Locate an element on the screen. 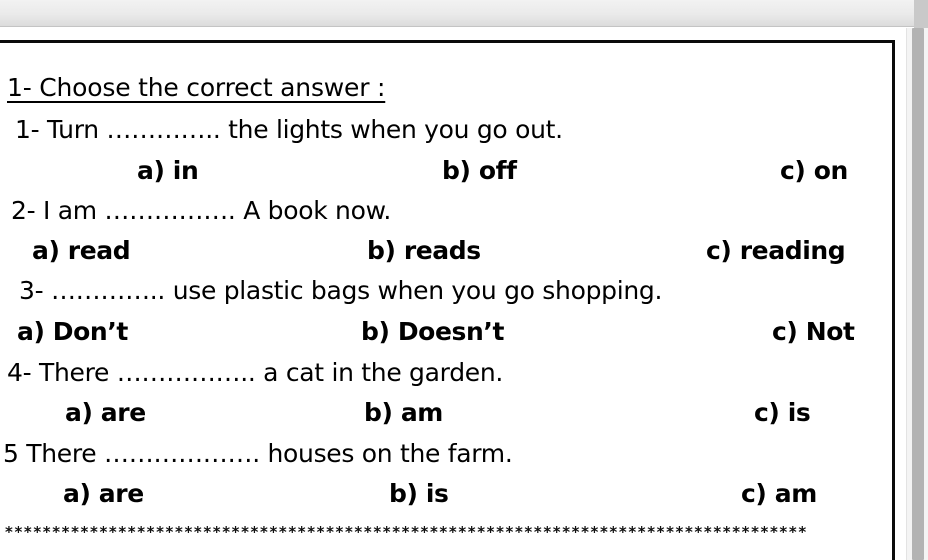 The height and width of the screenshot is (560, 928). question-5-option-b: b) is is located at coordinates (419, 493).